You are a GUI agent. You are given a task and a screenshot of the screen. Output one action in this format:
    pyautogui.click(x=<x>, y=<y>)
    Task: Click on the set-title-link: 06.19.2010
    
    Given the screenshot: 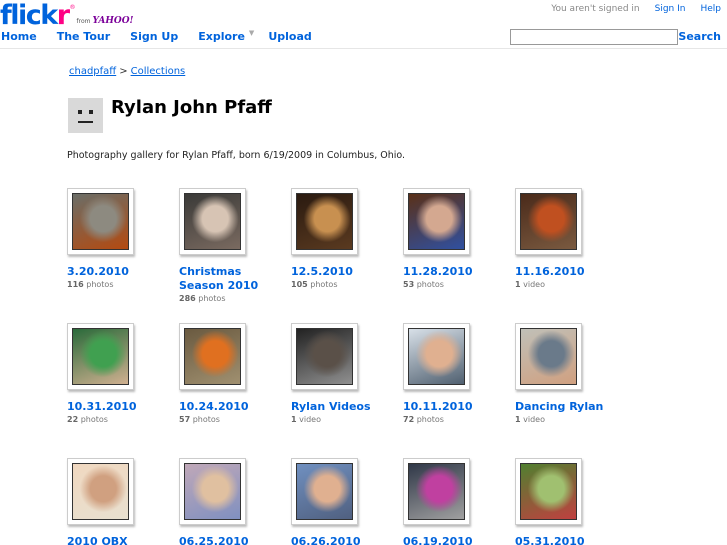 What is the action you would take?
    pyautogui.click(x=458, y=540)
    